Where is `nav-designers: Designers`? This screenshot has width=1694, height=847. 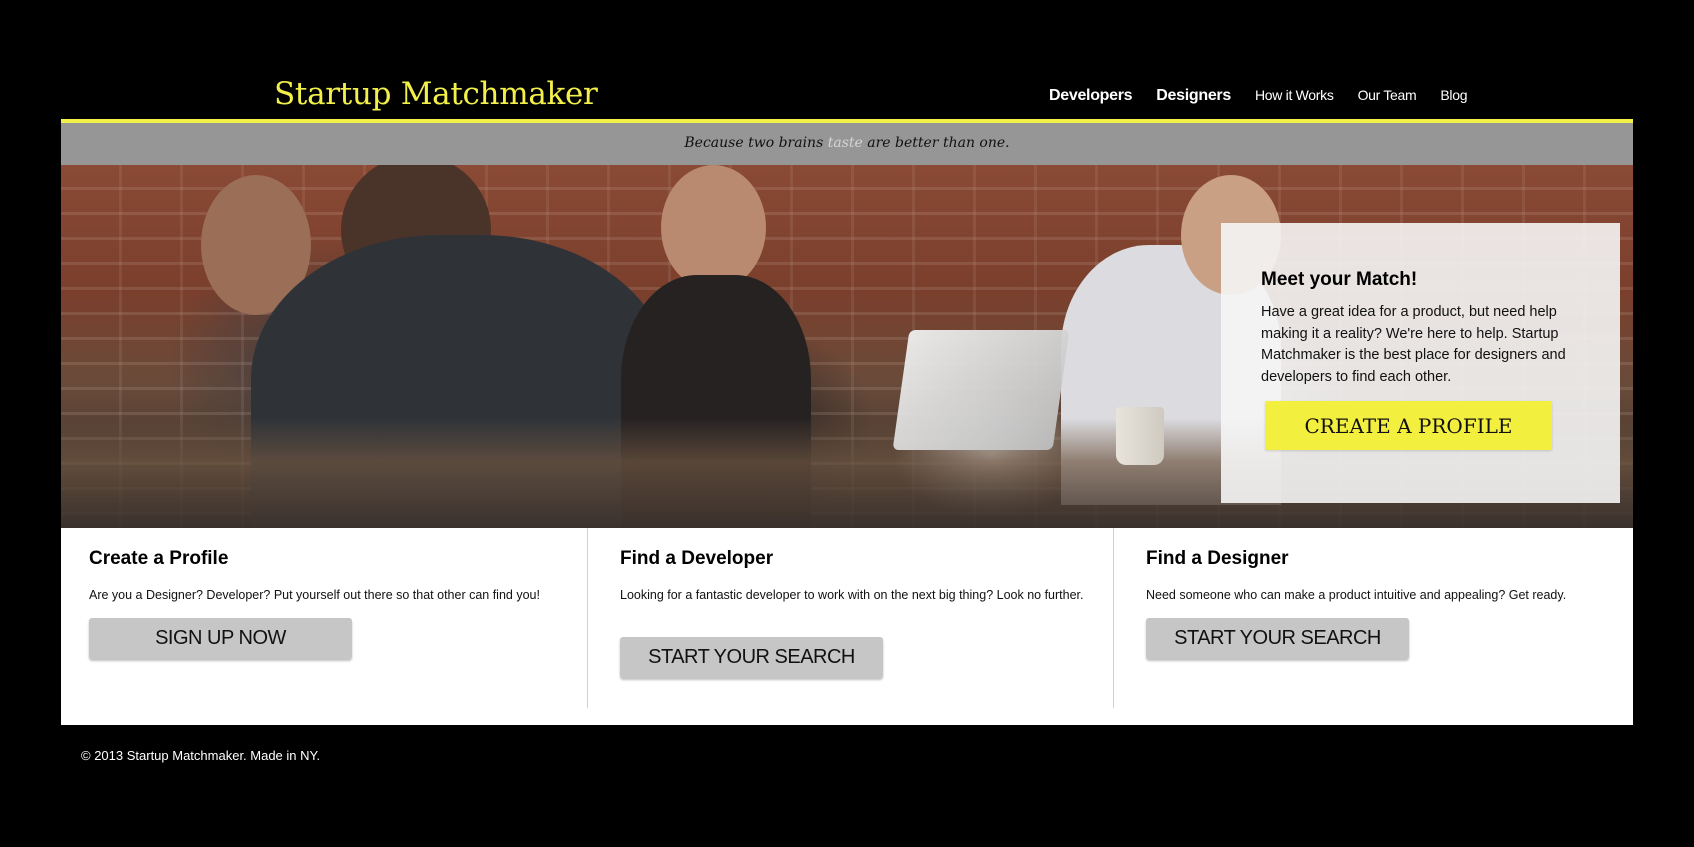 nav-designers: Designers is located at coordinates (1193, 96).